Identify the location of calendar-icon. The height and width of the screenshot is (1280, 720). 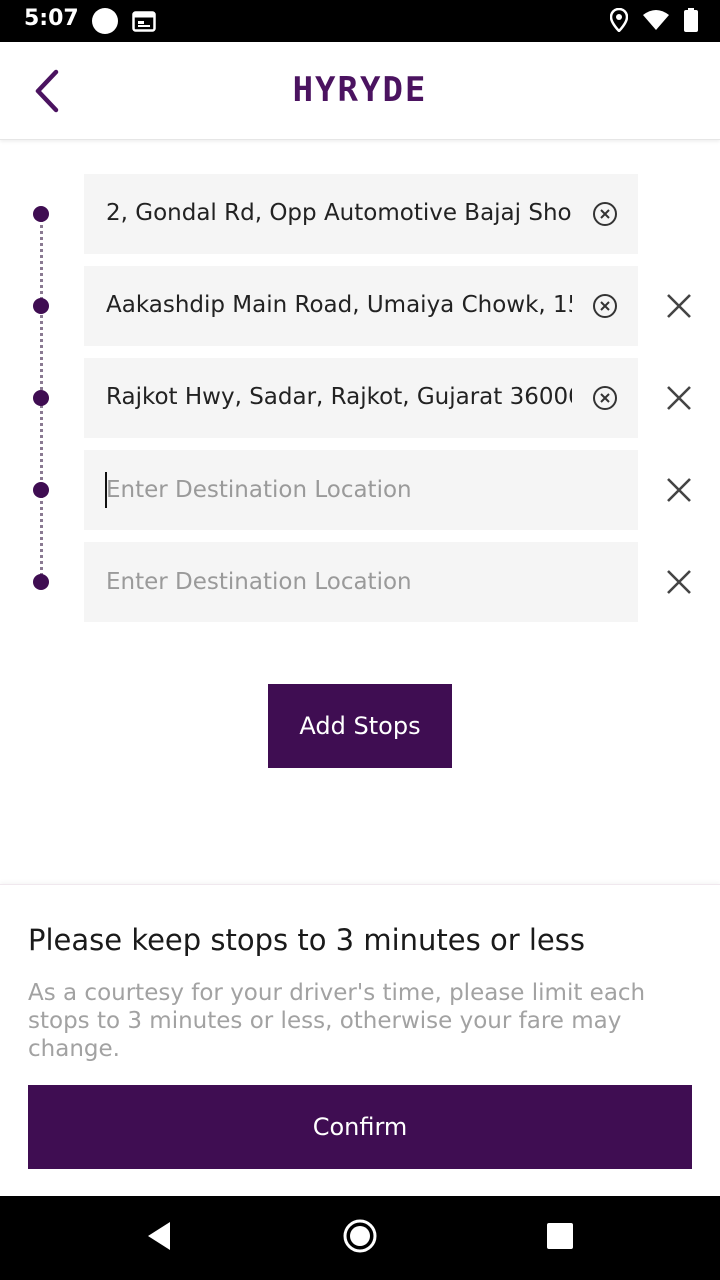
(144, 23).